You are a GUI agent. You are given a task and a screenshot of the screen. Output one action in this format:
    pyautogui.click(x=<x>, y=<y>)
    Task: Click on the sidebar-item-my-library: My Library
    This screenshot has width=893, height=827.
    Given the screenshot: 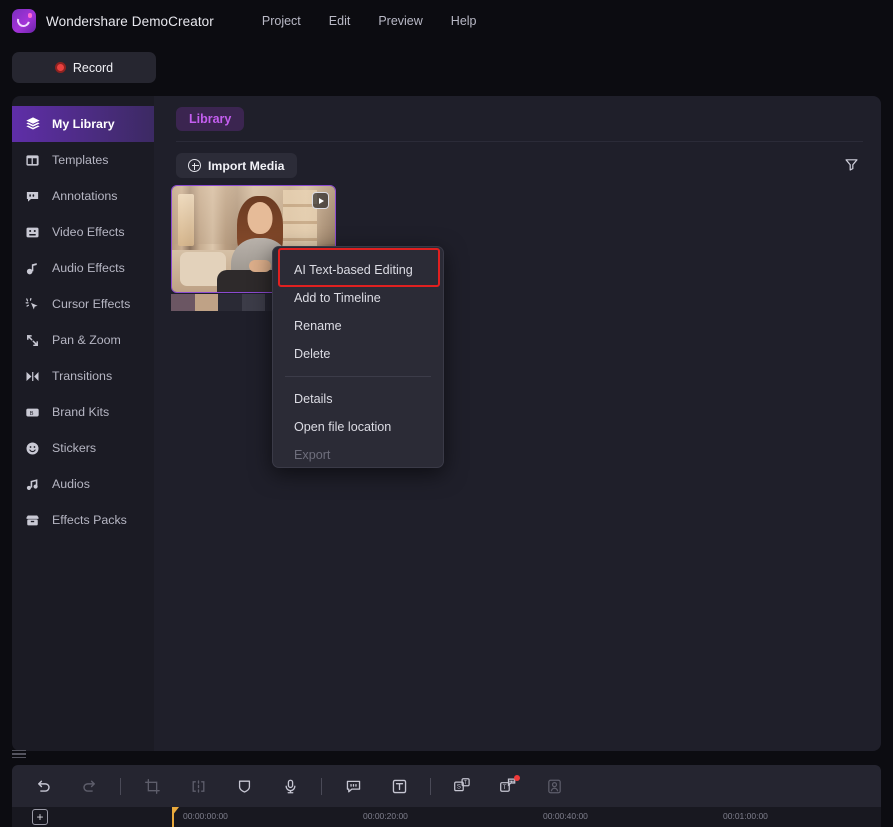 What is the action you would take?
    pyautogui.click(x=83, y=124)
    